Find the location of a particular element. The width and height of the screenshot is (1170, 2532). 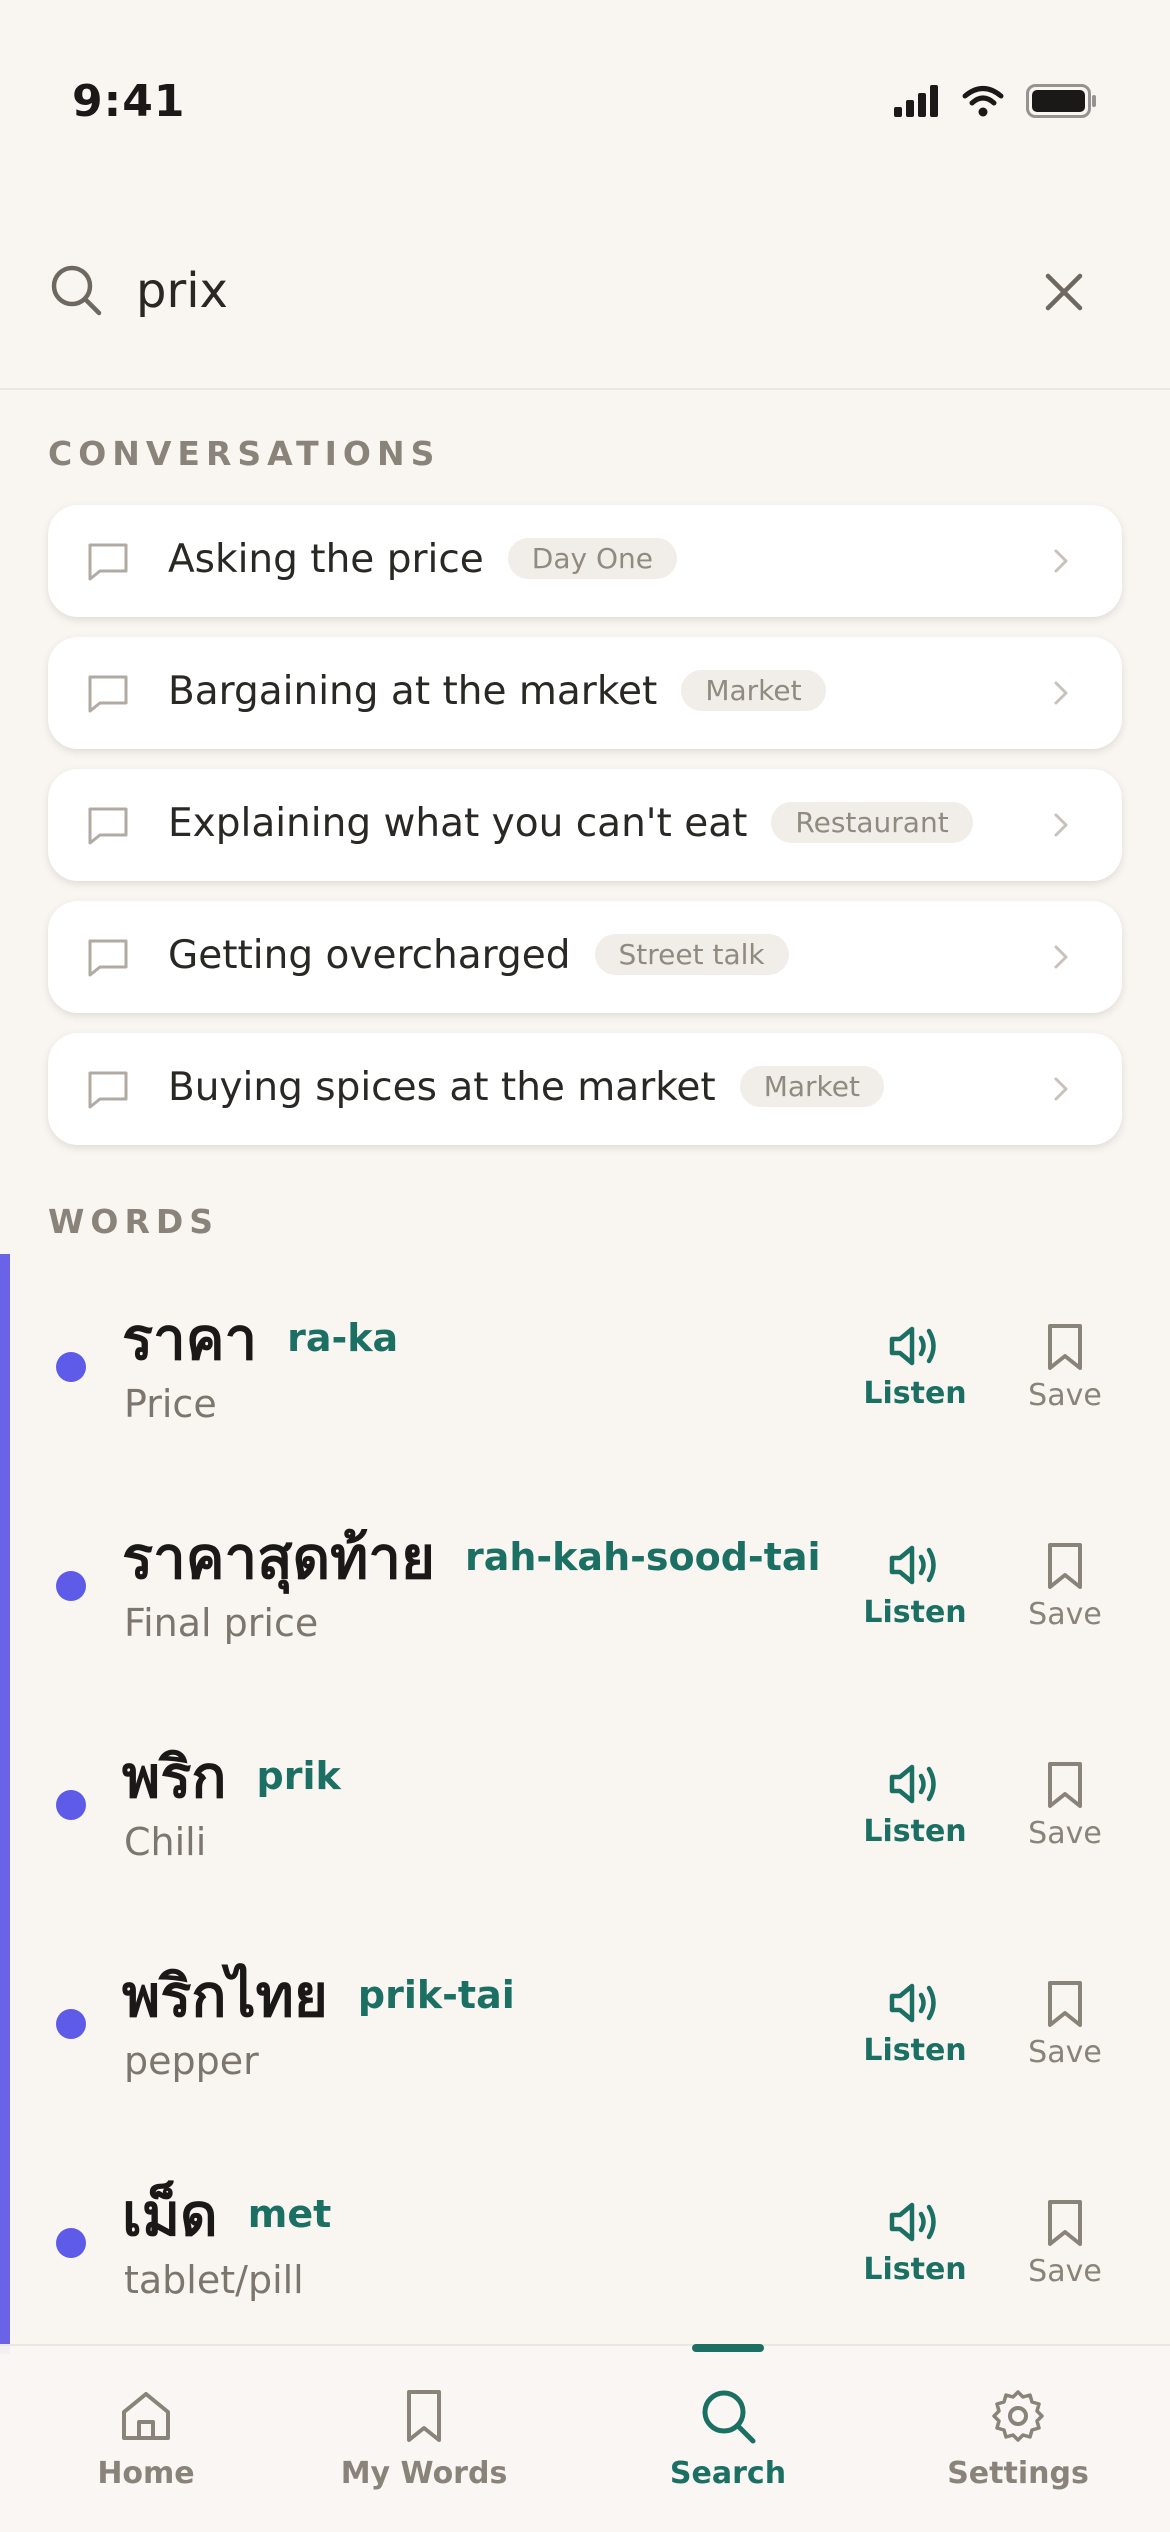

search-bar is located at coordinates (585, 290).